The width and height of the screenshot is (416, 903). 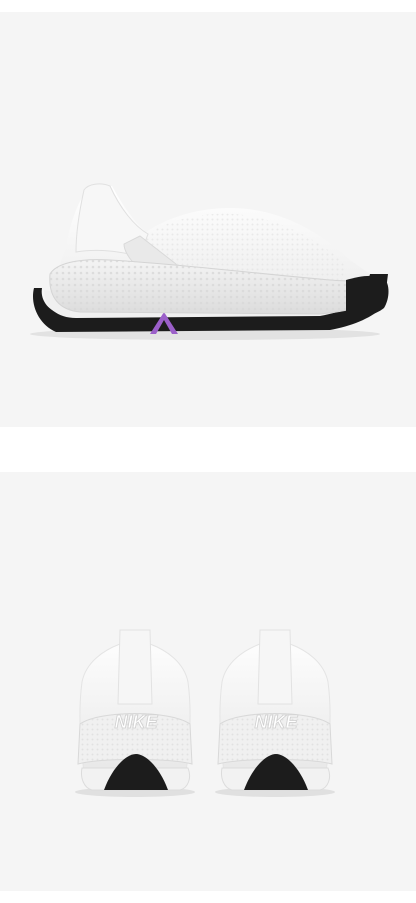 I want to click on shoe-rear-illustration: NIKE NIKE, so click(x=205, y=713).